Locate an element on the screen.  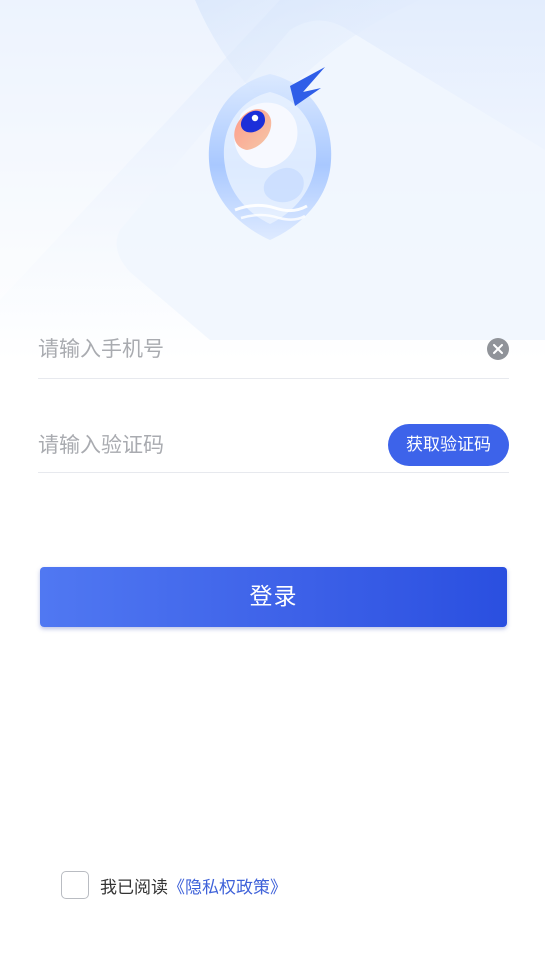
agreement-checkbox is located at coordinates (75, 885).